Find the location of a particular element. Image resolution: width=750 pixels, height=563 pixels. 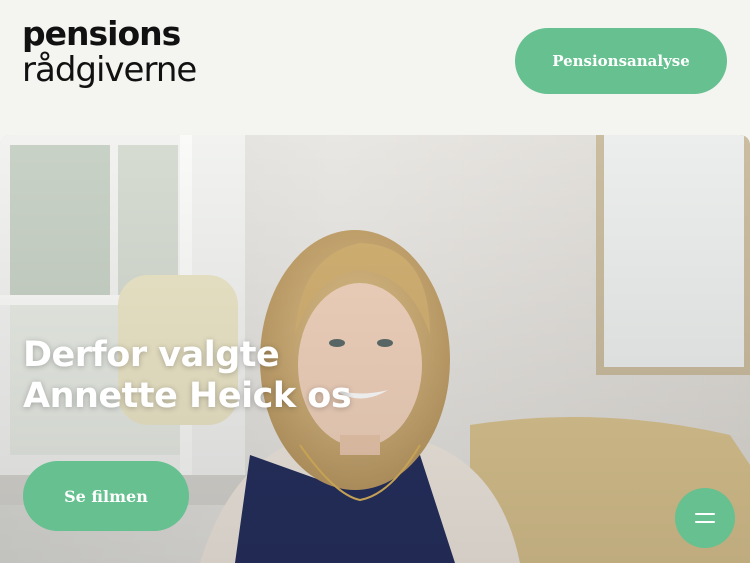

hamburger-menu-icon is located at coordinates (705, 518).